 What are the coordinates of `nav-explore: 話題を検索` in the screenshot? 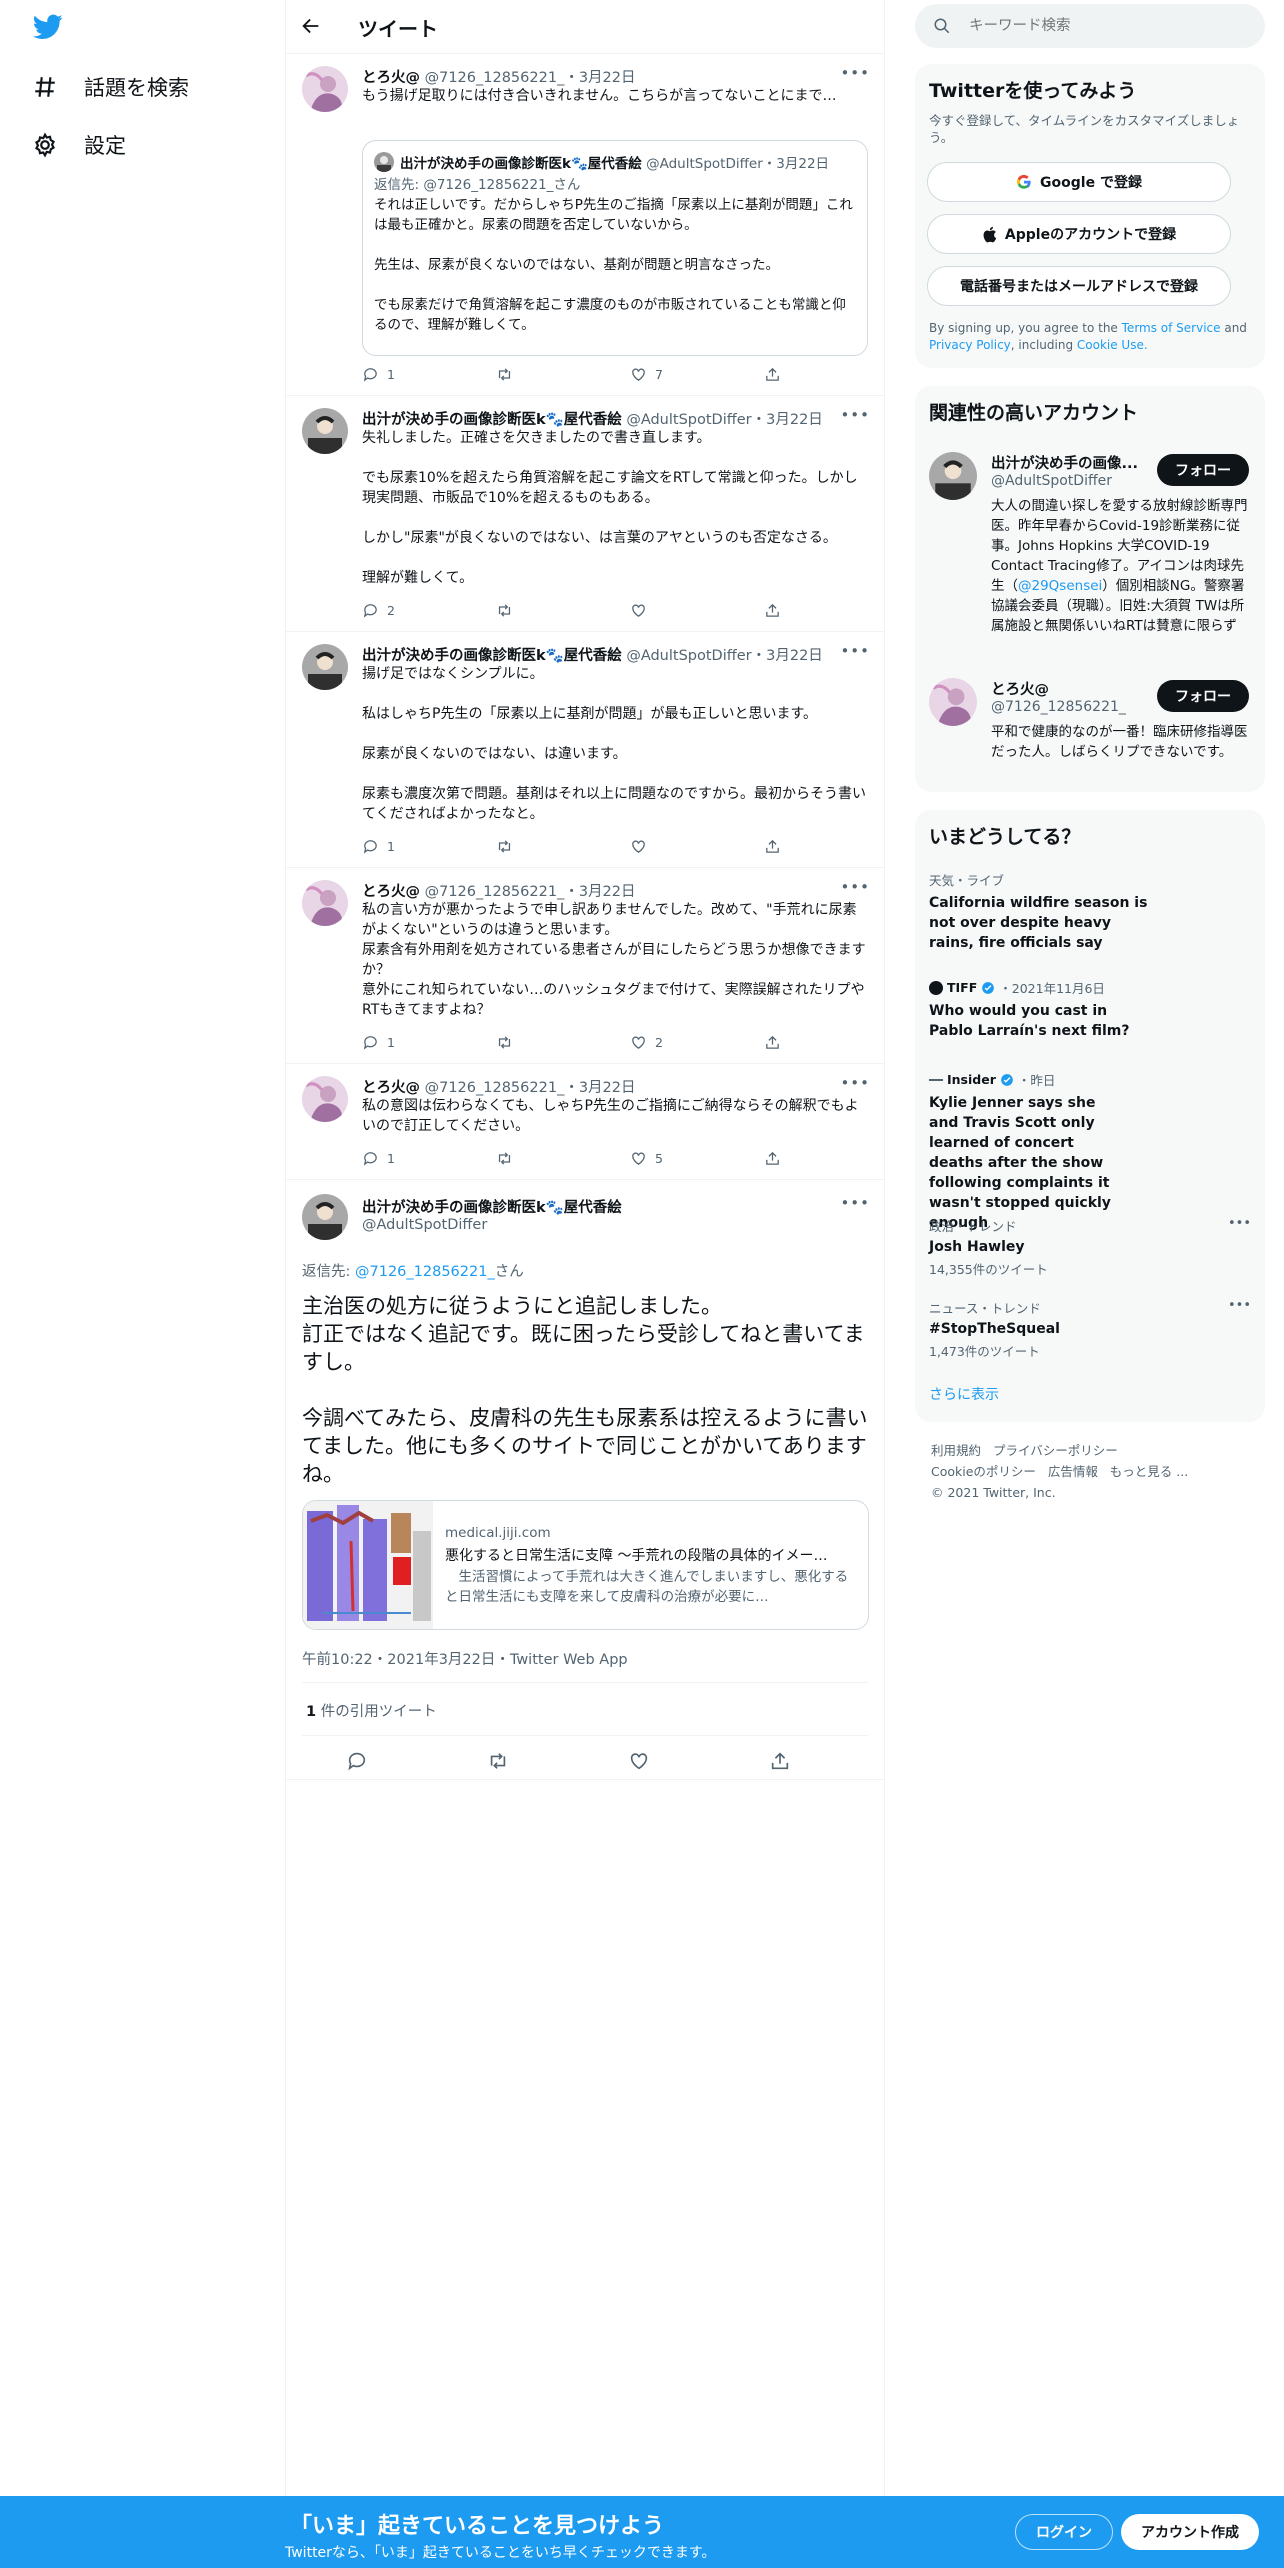 It's located at (110, 87).